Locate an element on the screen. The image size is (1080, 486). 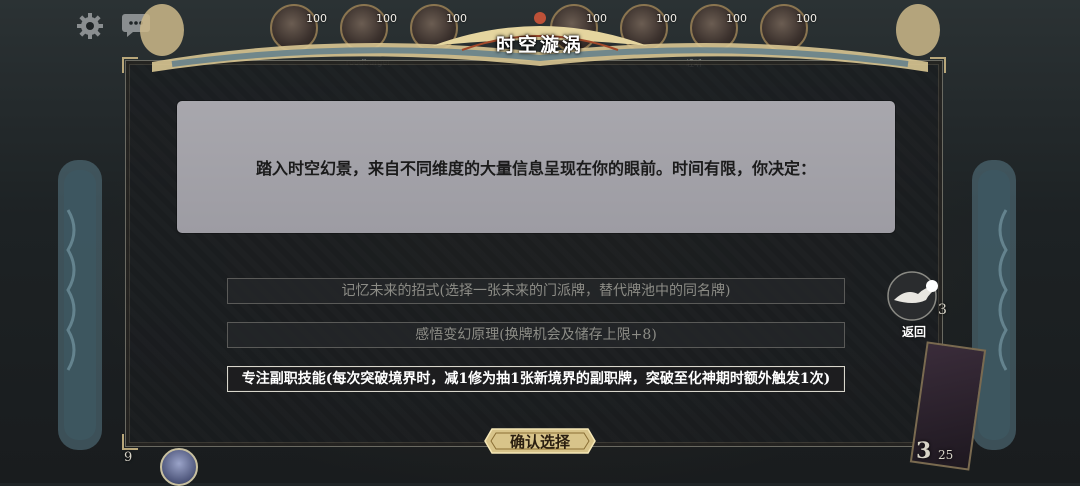
title-banner: 时空漩涡 is located at coordinates (540, 46).